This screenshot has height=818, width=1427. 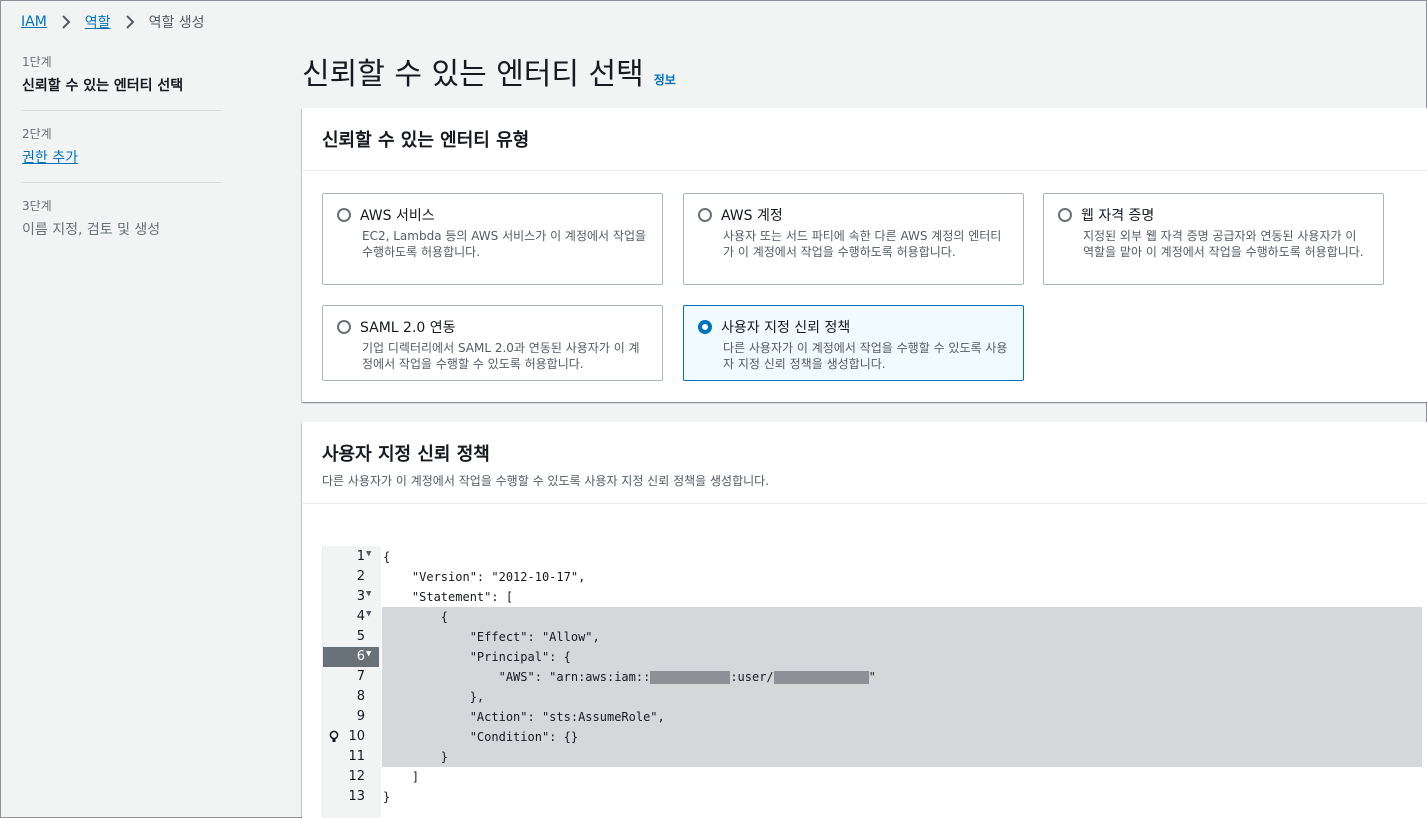 What do you see at coordinates (690, 677) in the screenshot?
I see `redacted-account-id` at bounding box center [690, 677].